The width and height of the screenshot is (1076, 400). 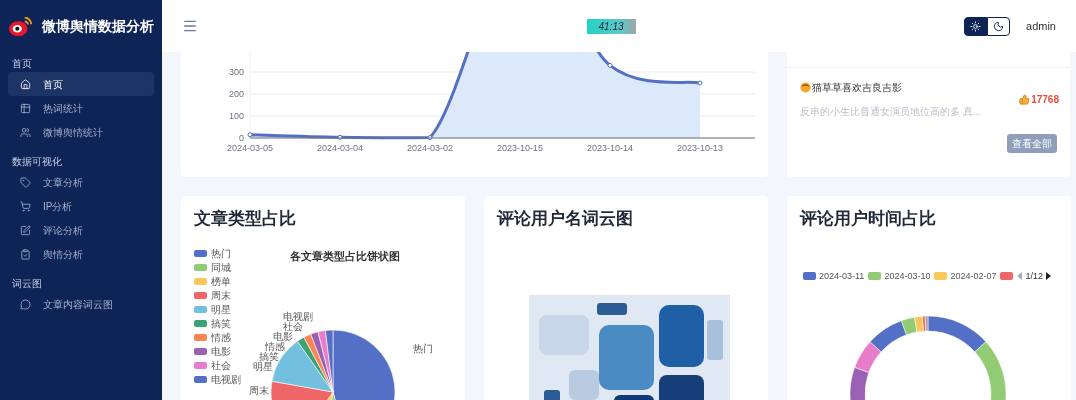 I want to click on tag-icon, so click(x=25, y=182).